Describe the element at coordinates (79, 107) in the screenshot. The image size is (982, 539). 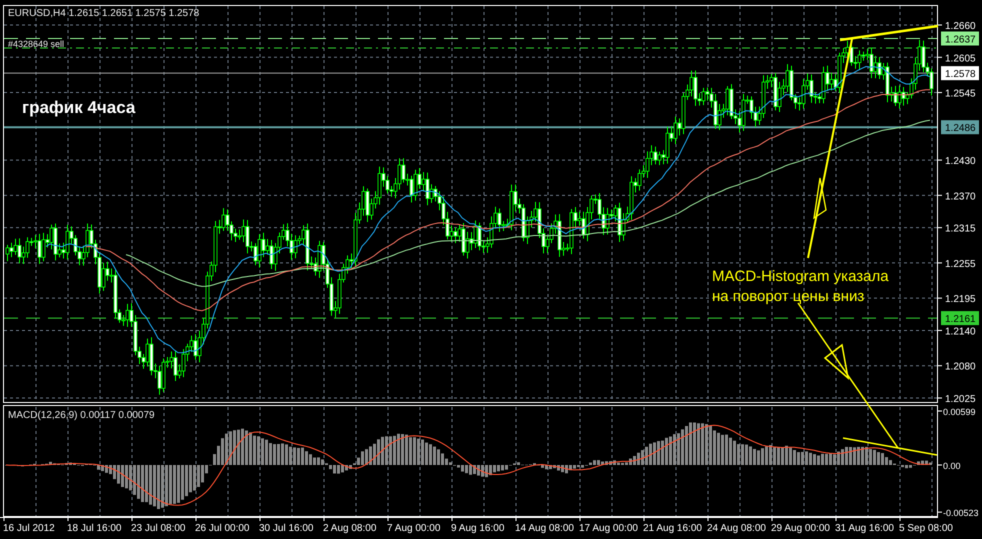
I see `chart-caption: график 4часа` at that location.